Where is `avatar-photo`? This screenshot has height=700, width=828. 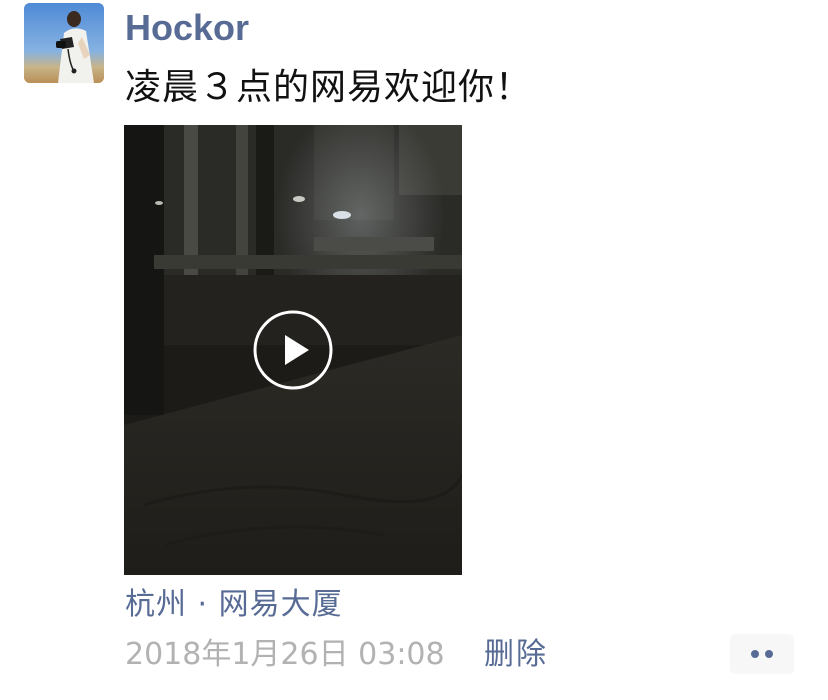
avatar-photo is located at coordinates (64, 43).